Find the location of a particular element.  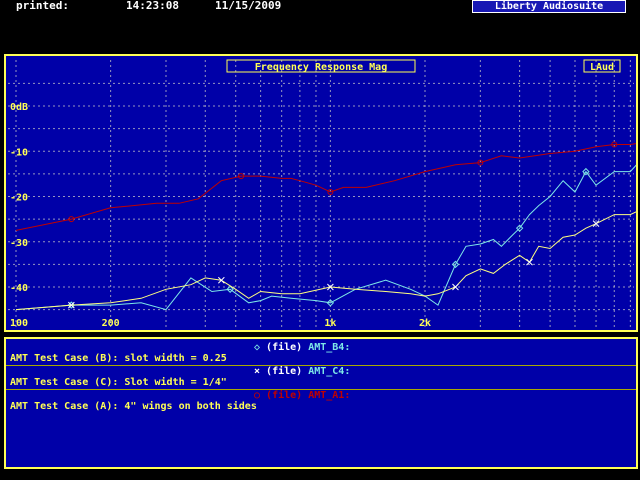

legend-file-name: AMT_A1: is located at coordinates (329, 395).